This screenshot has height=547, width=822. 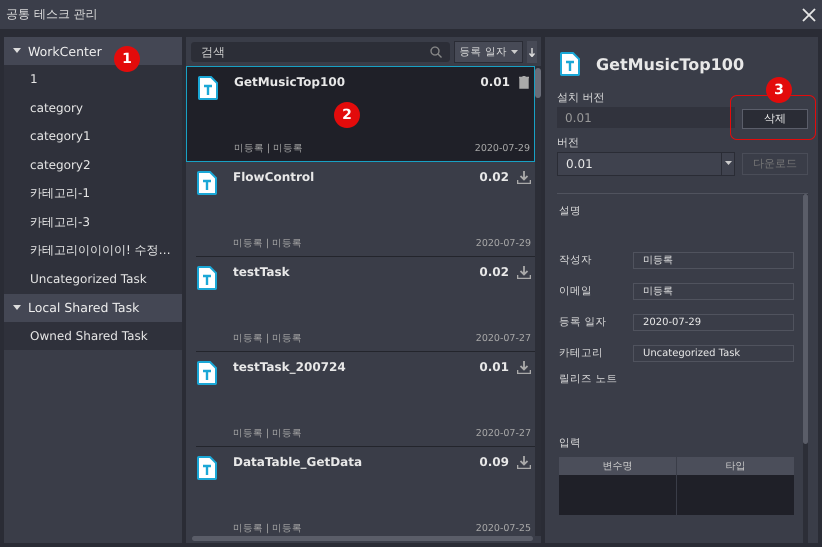 I want to click on task-card: testTask_200724 0.01 미등록 | 미등록 2020-07-27, so click(x=365, y=399).